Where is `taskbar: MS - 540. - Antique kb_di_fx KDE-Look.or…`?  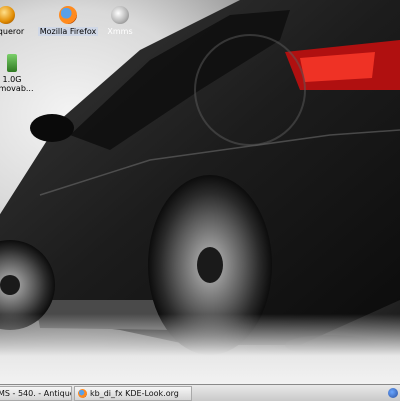
taskbar: MS - 540. - Antique kb_di_fx KDE-Look.or… is located at coordinates (200, 392).